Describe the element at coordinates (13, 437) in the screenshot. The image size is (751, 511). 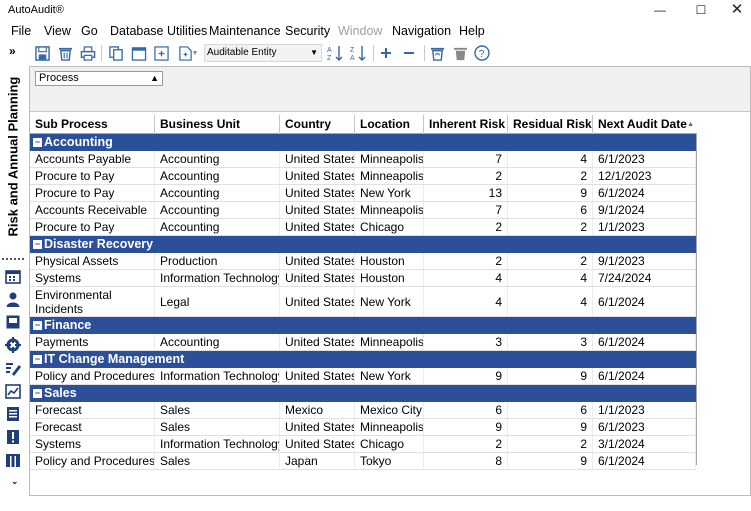
I see `alert-icon` at that location.